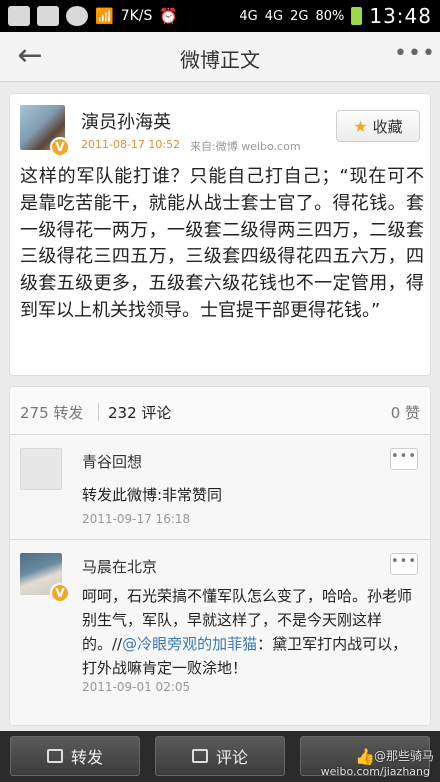 This screenshot has width=440, height=782. I want to click on title-bar: ← 微博正文 •••, so click(220, 57).